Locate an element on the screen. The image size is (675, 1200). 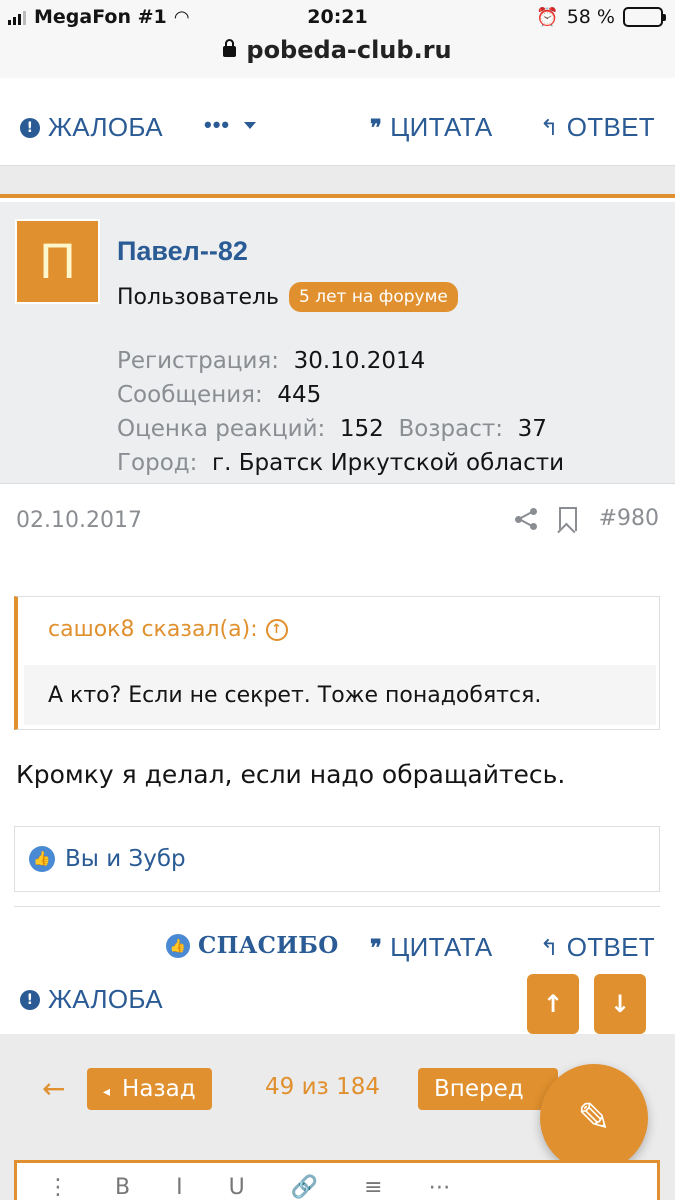
status-bar: MegaFon #1 ◠ 20:21 ⏰ 58 % pobeda-club.ru is located at coordinates (337, 39).